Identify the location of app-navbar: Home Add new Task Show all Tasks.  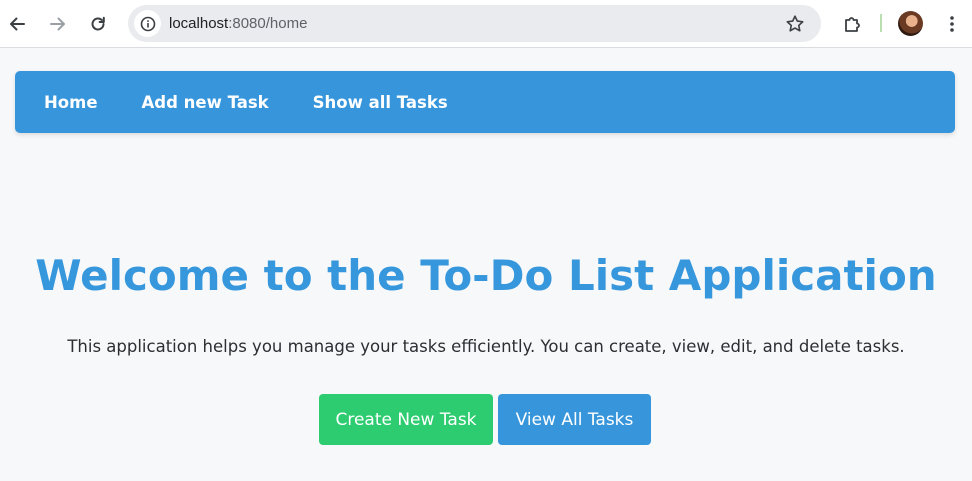
(485, 102).